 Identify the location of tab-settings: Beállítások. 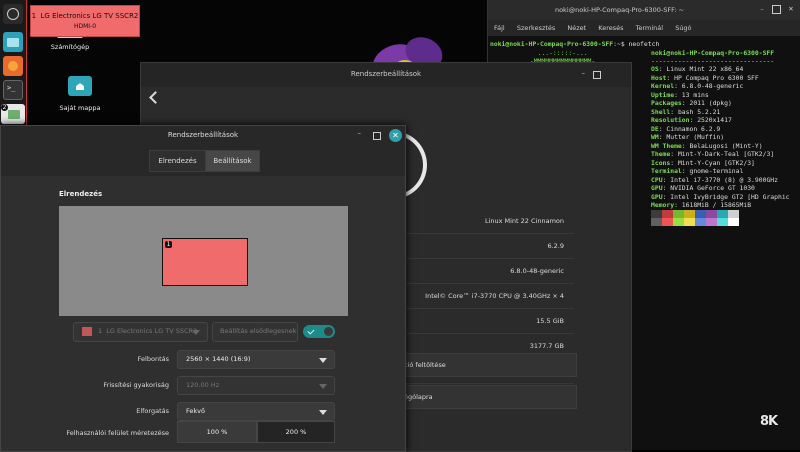
(232, 161).